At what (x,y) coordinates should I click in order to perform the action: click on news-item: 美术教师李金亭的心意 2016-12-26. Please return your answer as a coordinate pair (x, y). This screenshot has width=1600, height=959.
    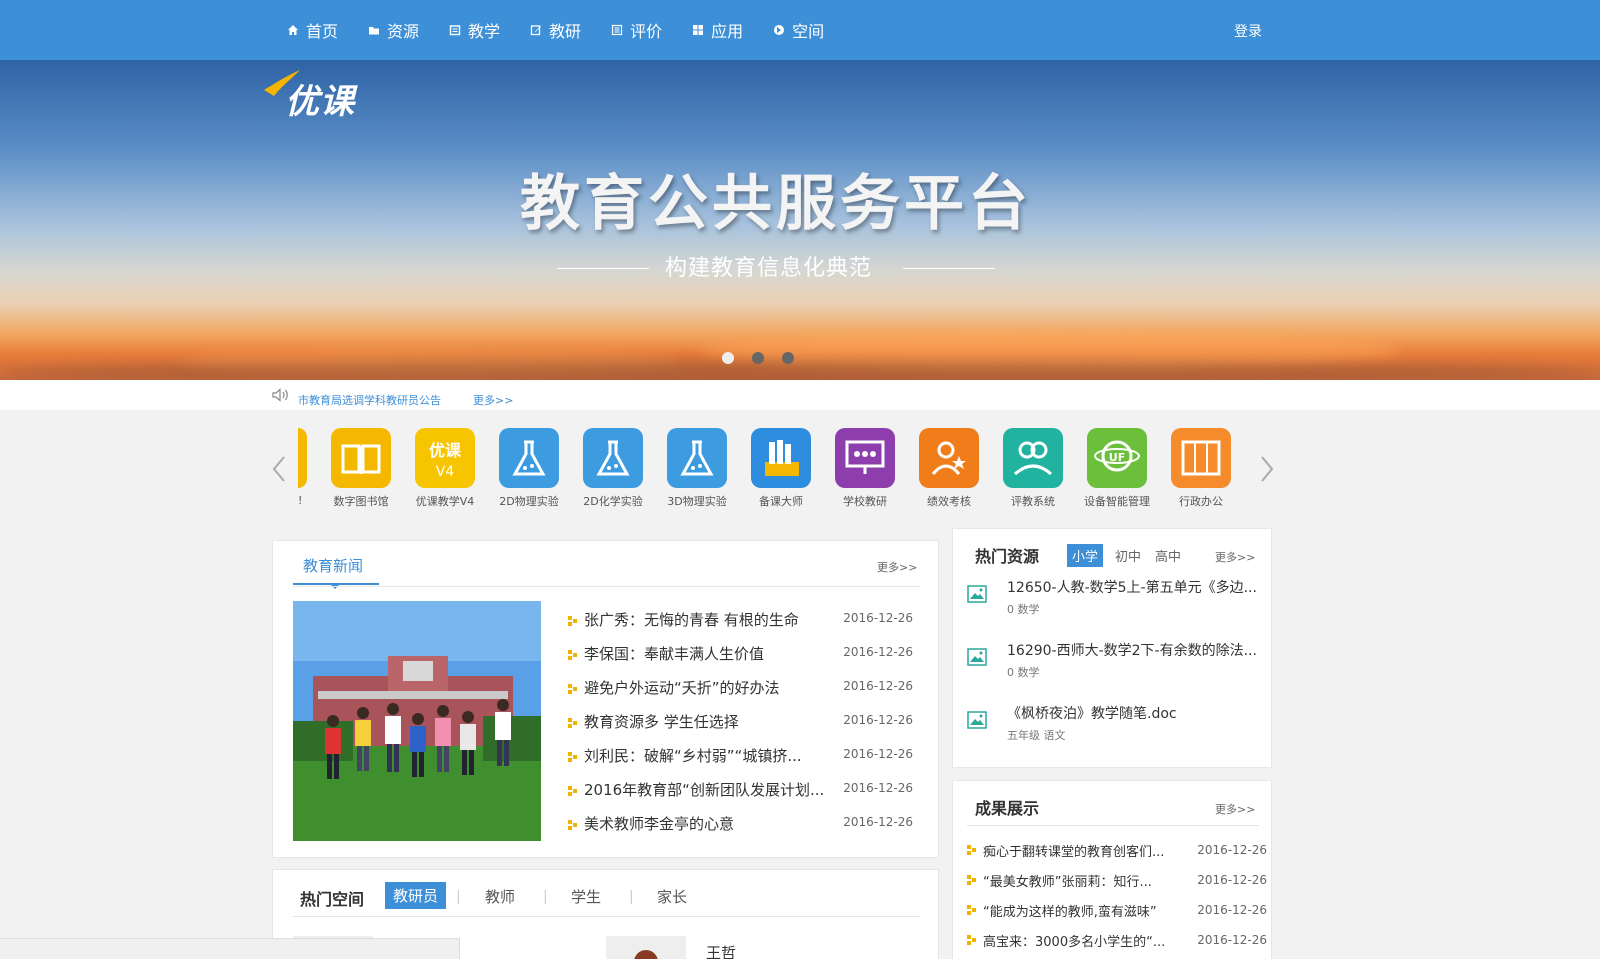
    Looking at the image, I should click on (745, 830).